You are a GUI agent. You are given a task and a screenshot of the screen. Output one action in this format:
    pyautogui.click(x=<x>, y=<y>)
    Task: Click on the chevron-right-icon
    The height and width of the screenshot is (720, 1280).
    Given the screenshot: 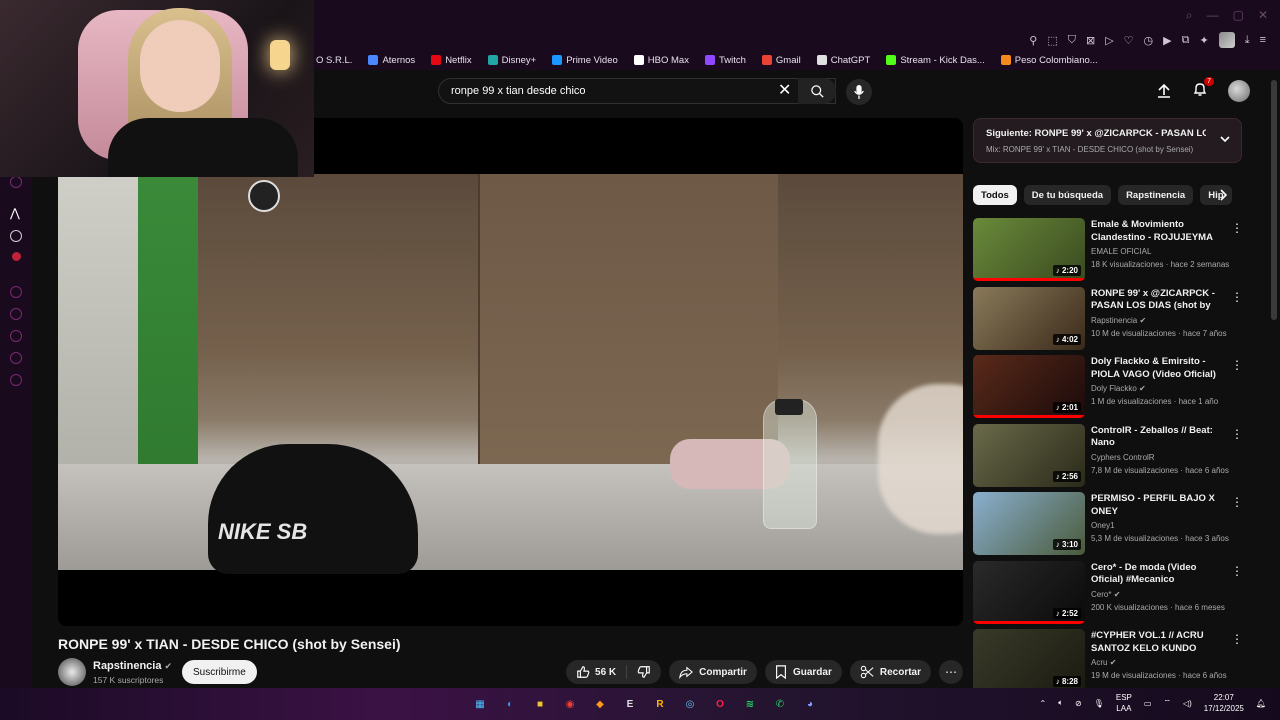 What is the action you would take?
    pyautogui.click(x=1223, y=195)
    